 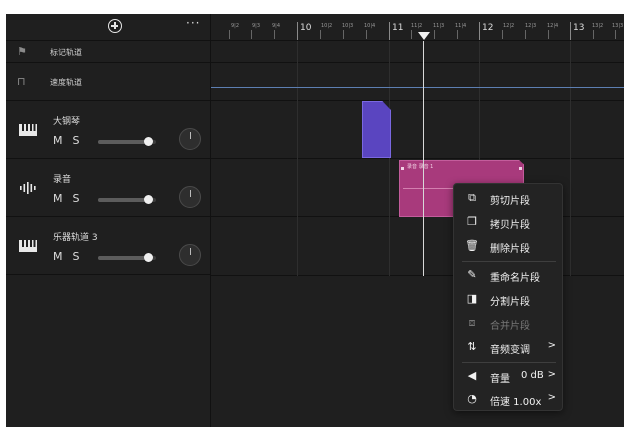 What do you see at coordinates (509, 223) in the screenshot?
I see `menu-item-copy: ❐ 拷贝片段` at bounding box center [509, 223].